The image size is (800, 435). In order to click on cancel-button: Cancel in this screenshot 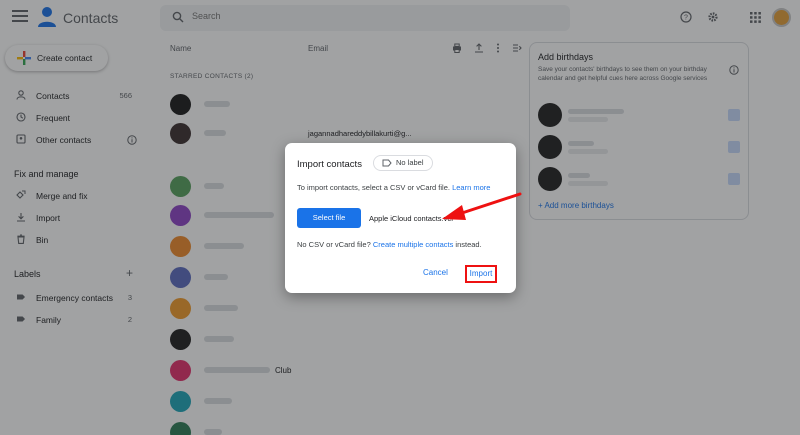, I will do `click(435, 272)`.